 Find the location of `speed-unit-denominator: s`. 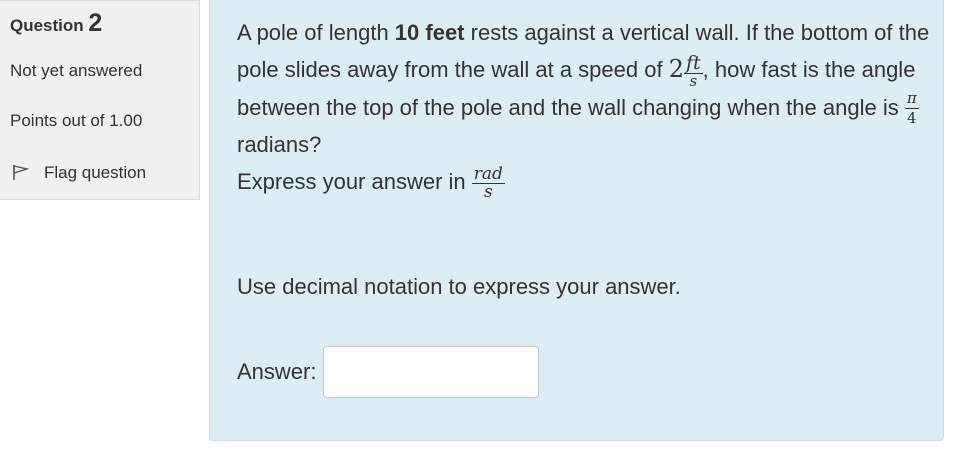

speed-unit-denominator: s is located at coordinates (693, 80).